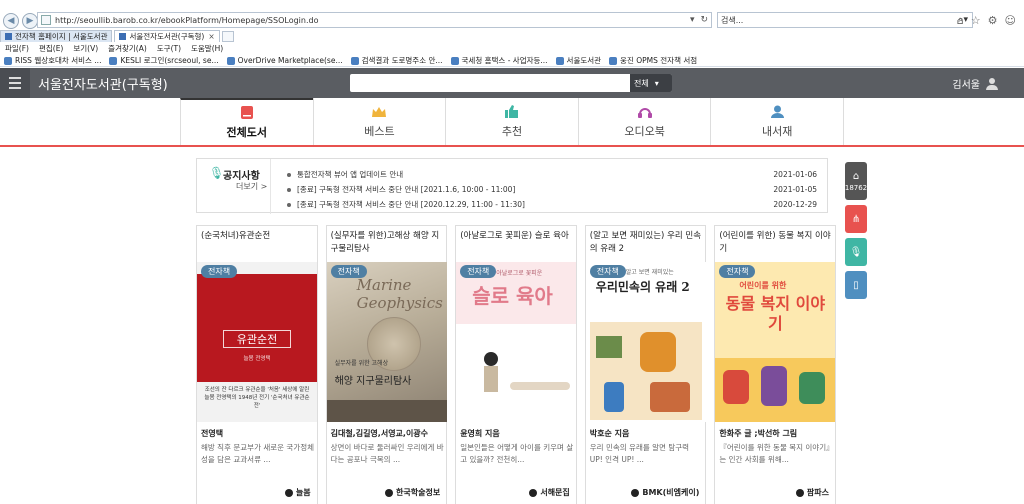 This screenshot has height=504, width=1024. Describe the element at coordinates (511, 121) in the screenshot. I see `tab-recommend: 추천` at that location.